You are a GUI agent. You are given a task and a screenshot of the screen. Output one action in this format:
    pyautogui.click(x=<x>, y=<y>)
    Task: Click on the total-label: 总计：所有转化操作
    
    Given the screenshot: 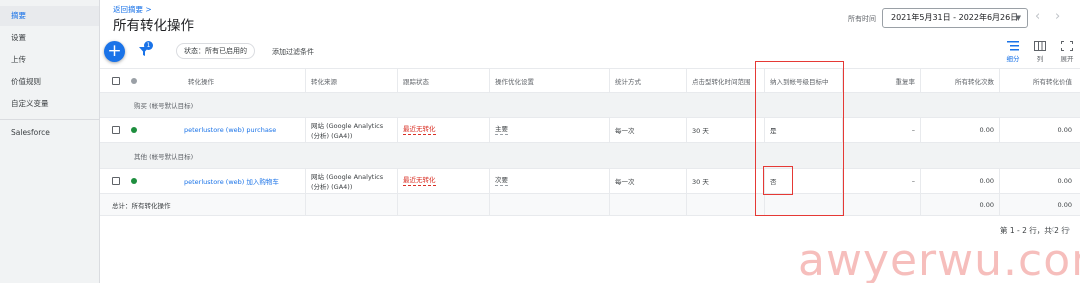 What is the action you would take?
    pyautogui.click(x=141, y=205)
    